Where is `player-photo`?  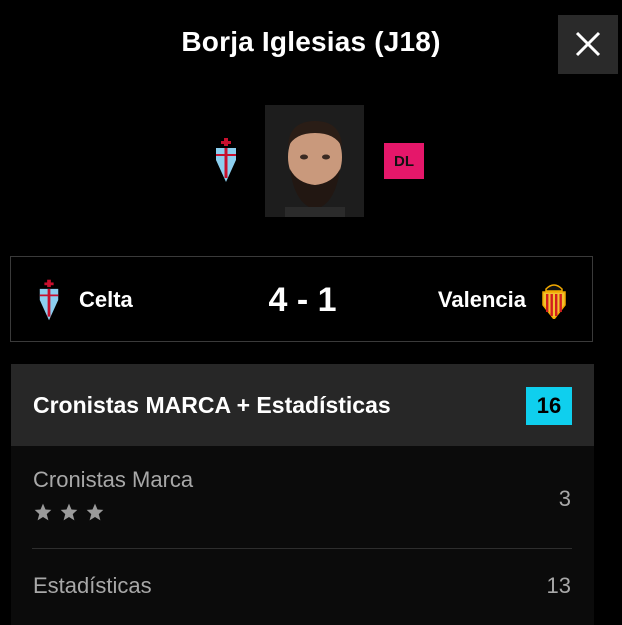
player-photo is located at coordinates (314, 161).